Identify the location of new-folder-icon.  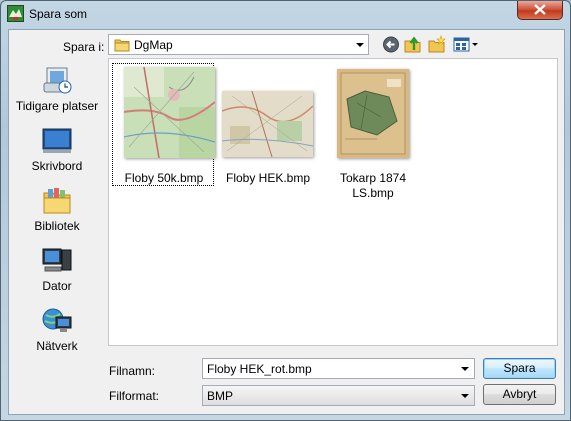
(437, 44).